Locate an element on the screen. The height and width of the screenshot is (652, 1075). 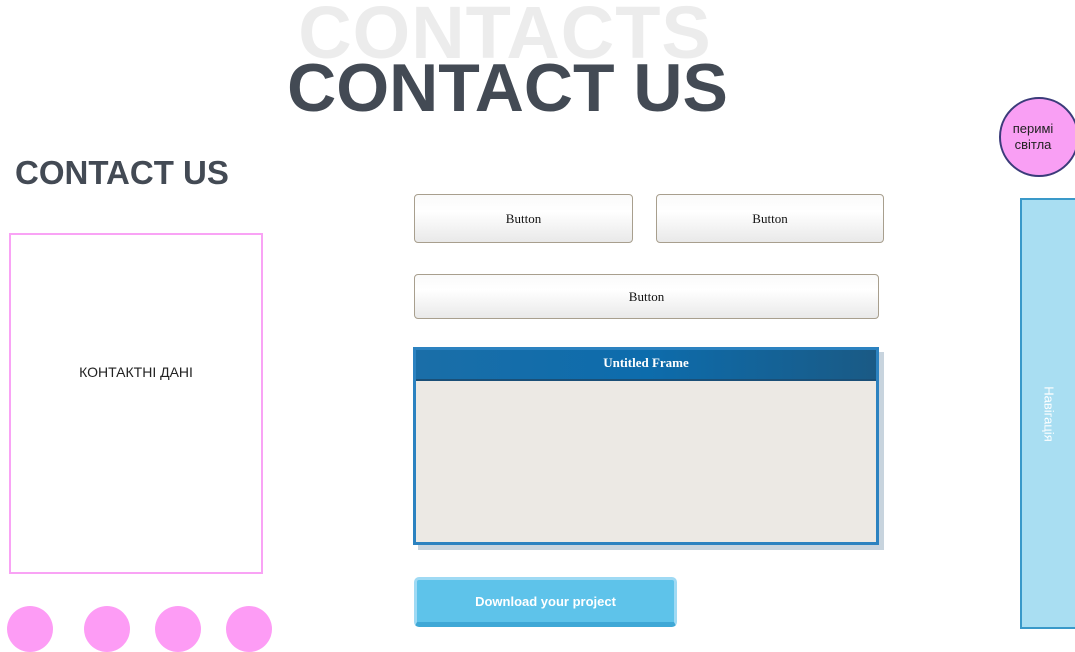
contact-details-label: КОНТАКТНІ ДАНІ is located at coordinates (136, 371).